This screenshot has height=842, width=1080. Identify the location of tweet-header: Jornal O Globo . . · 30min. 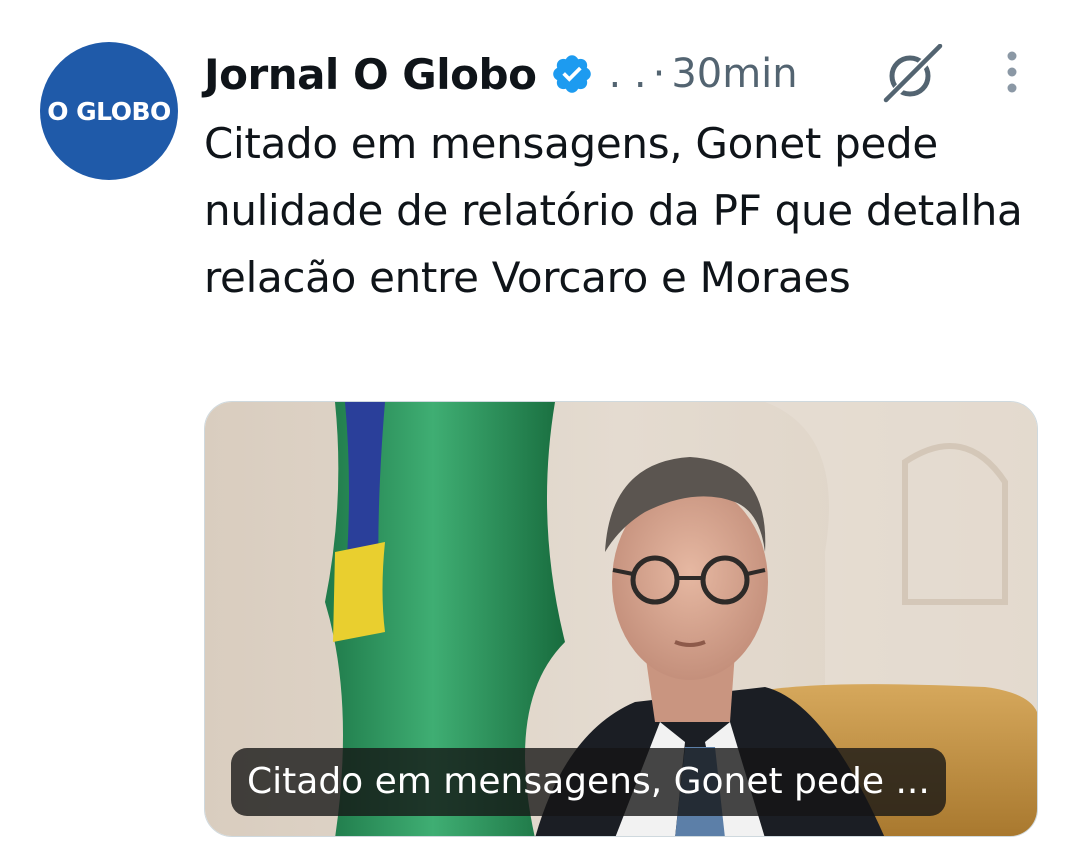
(501, 74).